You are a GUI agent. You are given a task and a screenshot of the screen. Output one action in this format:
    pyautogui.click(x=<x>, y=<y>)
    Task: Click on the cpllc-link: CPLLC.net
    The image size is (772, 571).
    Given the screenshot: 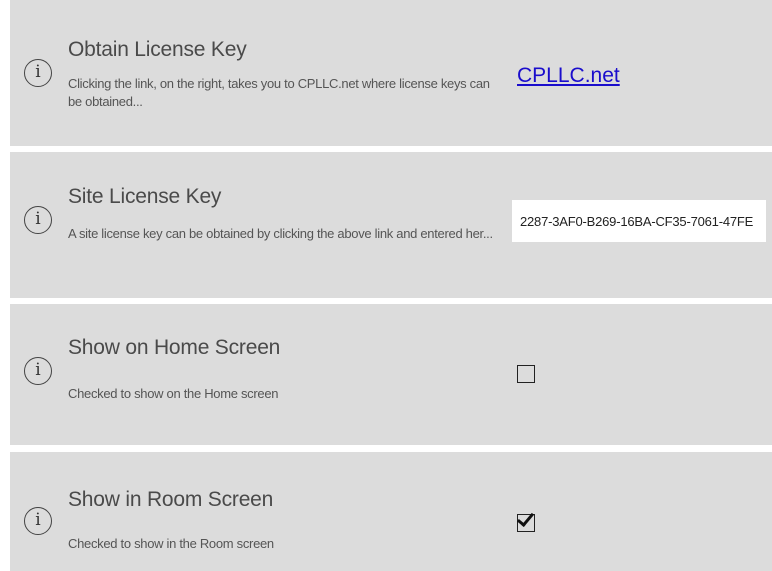 What is the action you would take?
    pyautogui.click(x=568, y=76)
    